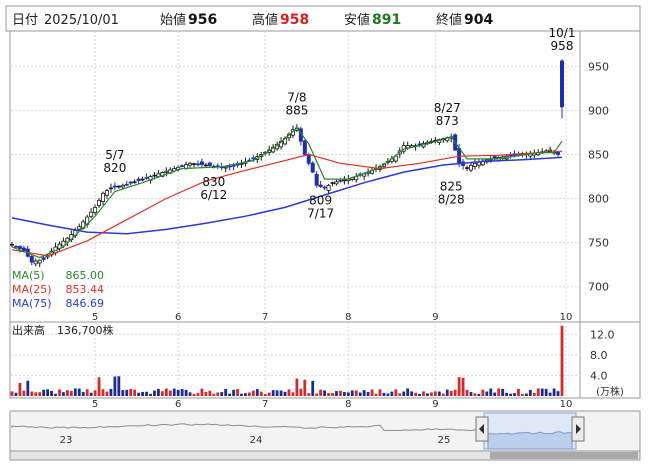  Describe the element at coordinates (85, 303) in the screenshot. I see `ma75-legend-value: 846.69` at that location.